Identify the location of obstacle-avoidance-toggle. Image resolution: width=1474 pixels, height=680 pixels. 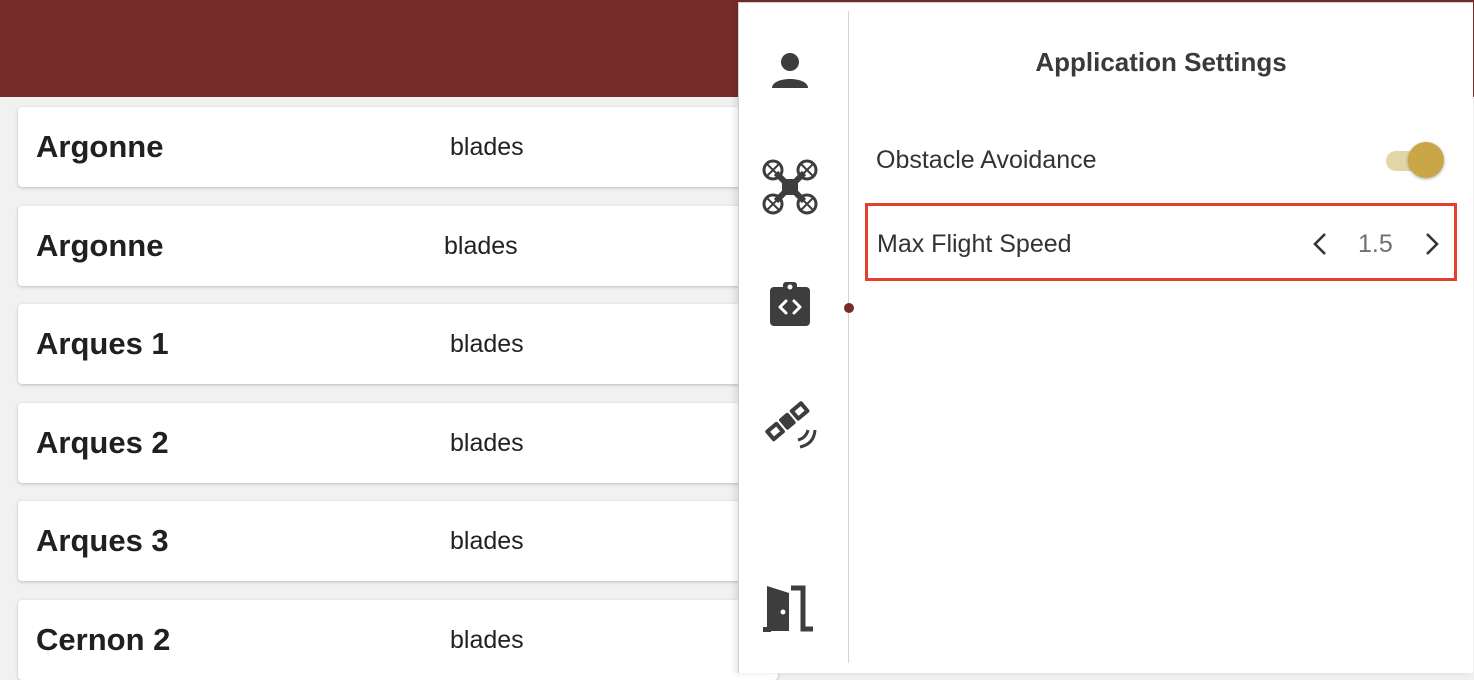
(1415, 160).